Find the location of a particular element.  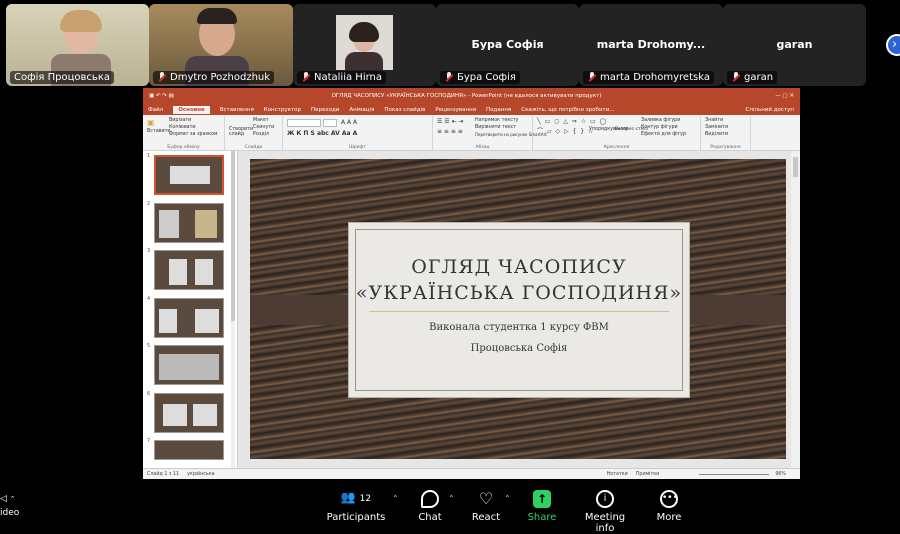

participant-tile-3: Nataliia Hirna is located at coordinates (364, 45).